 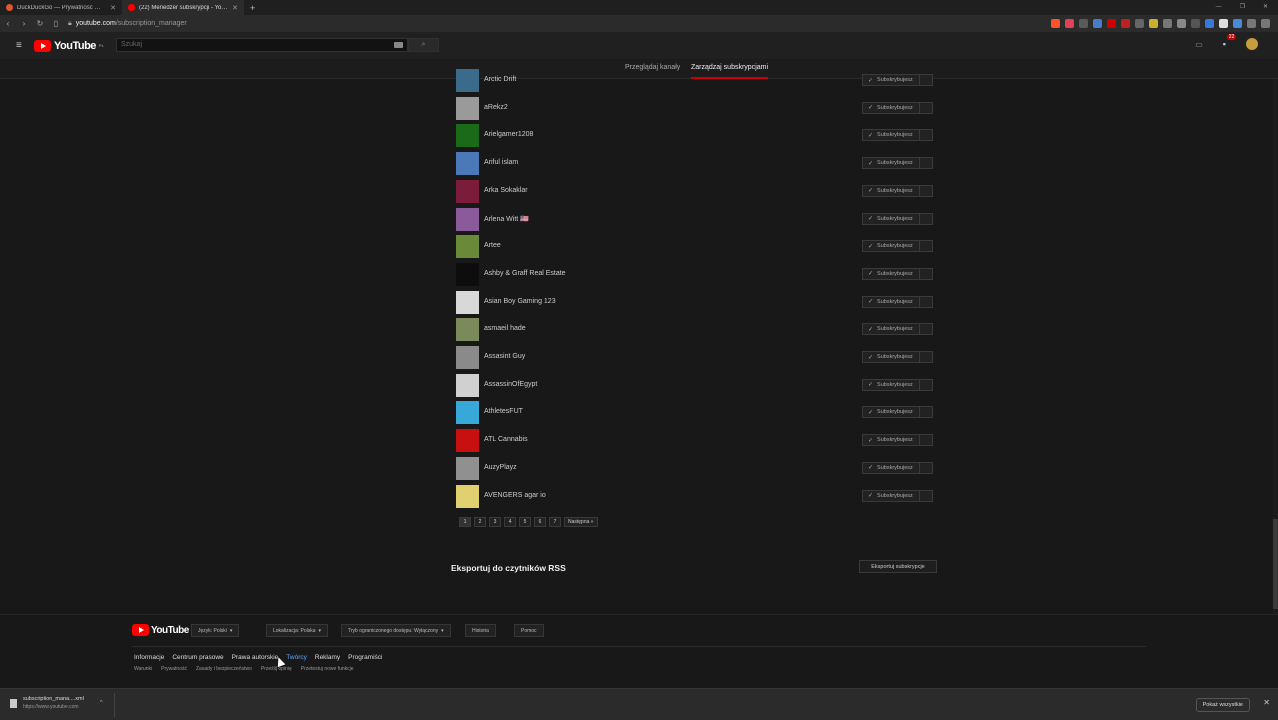 What do you see at coordinates (1199, 44) in the screenshot?
I see `upload-video-icon: ▭` at bounding box center [1199, 44].